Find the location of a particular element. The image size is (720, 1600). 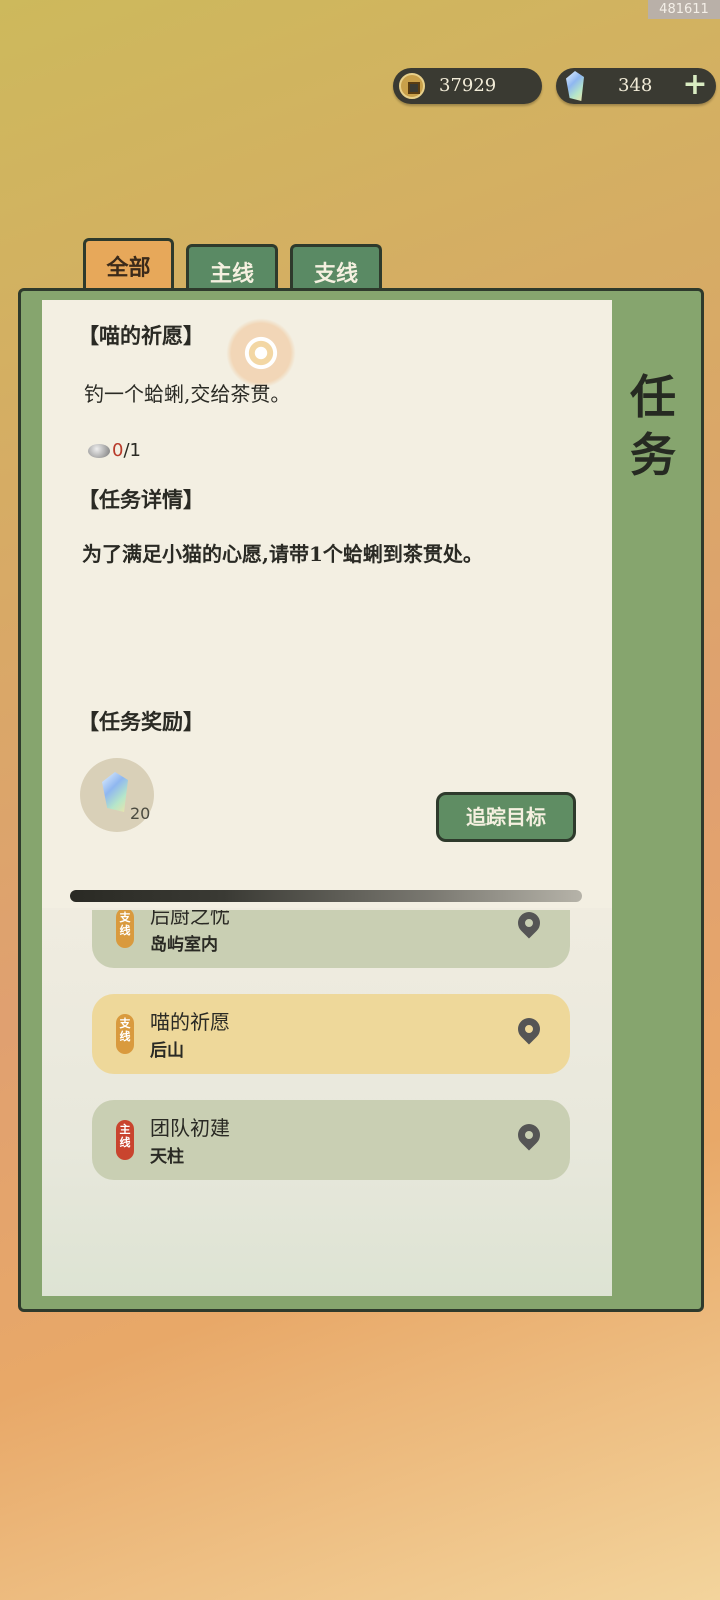

quest-objective: 钓一个蛤蜊,交给茶贯。 is located at coordinates (187, 394).